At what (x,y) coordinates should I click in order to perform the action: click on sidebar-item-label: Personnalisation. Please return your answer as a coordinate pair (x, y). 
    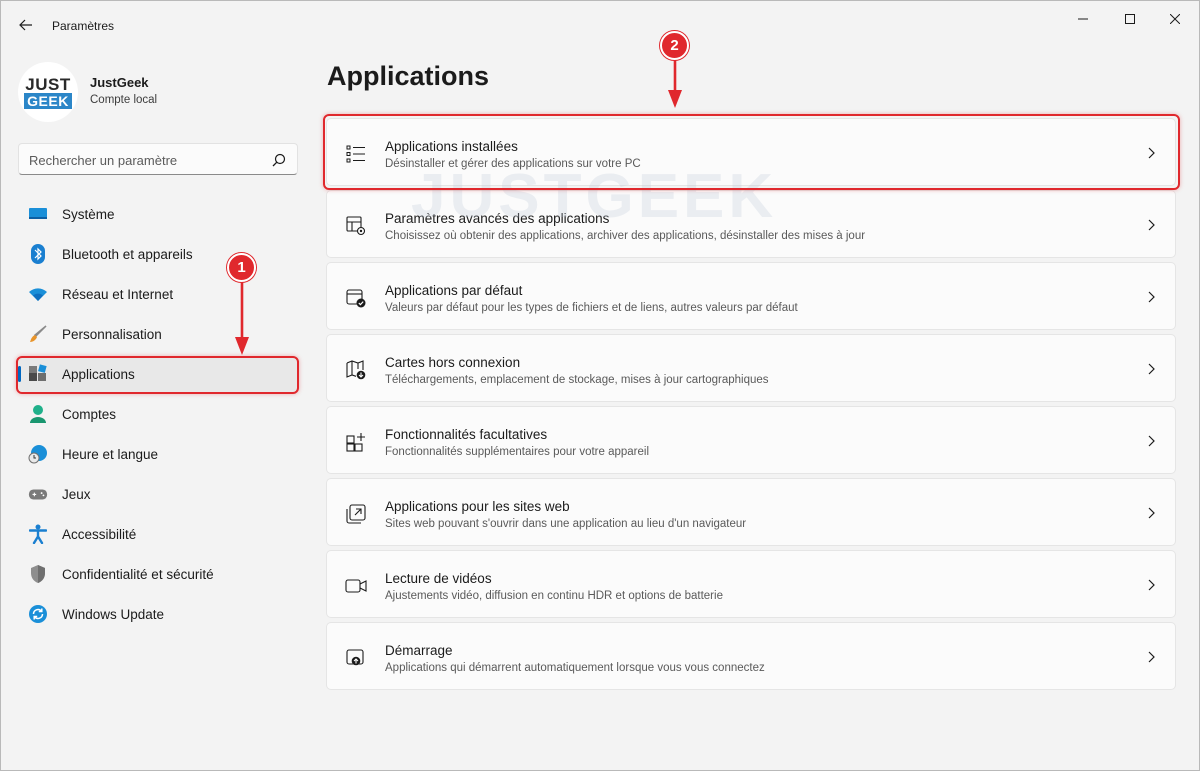
    Looking at the image, I should click on (112, 334).